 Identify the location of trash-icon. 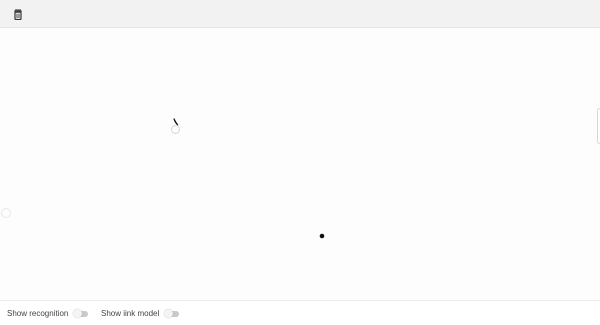
(18, 14).